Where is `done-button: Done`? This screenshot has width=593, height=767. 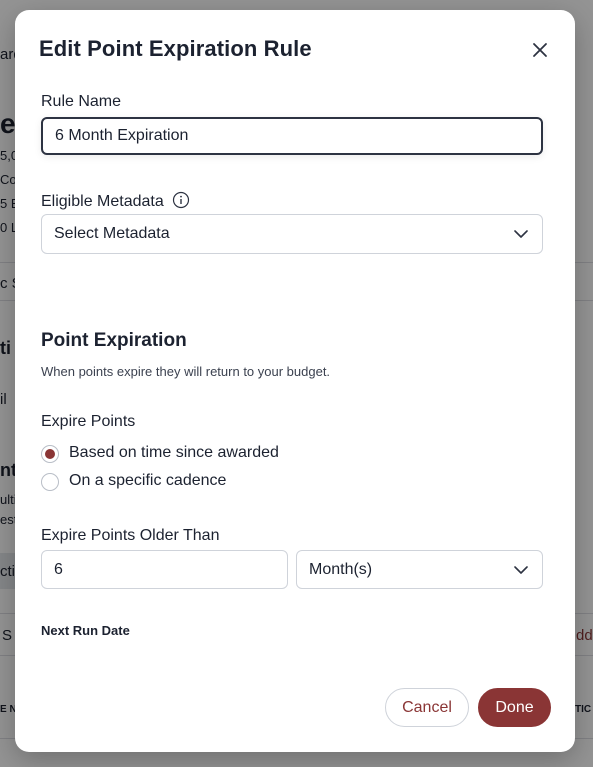 done-button: Done is located at coordinates (514, 707).